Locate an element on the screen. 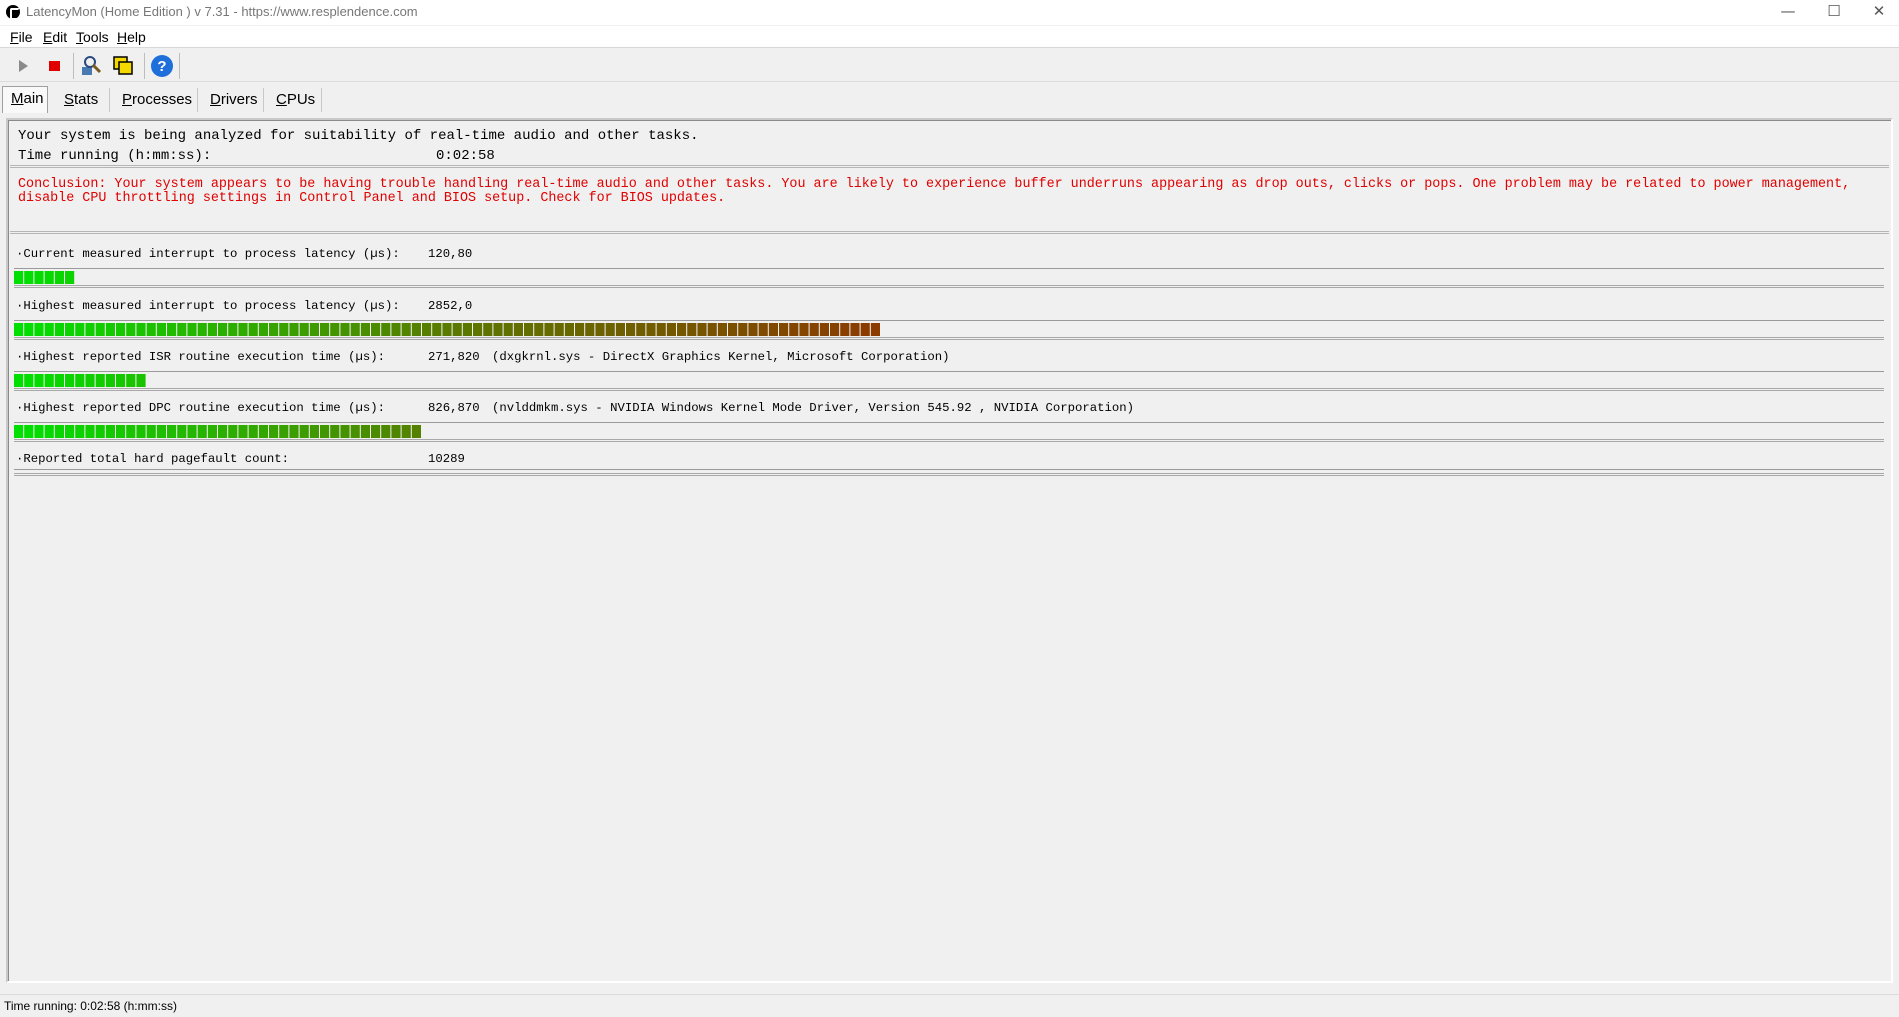 This screenshot has width=1899, height=1017. start-button is located at coordinates (23, 66).